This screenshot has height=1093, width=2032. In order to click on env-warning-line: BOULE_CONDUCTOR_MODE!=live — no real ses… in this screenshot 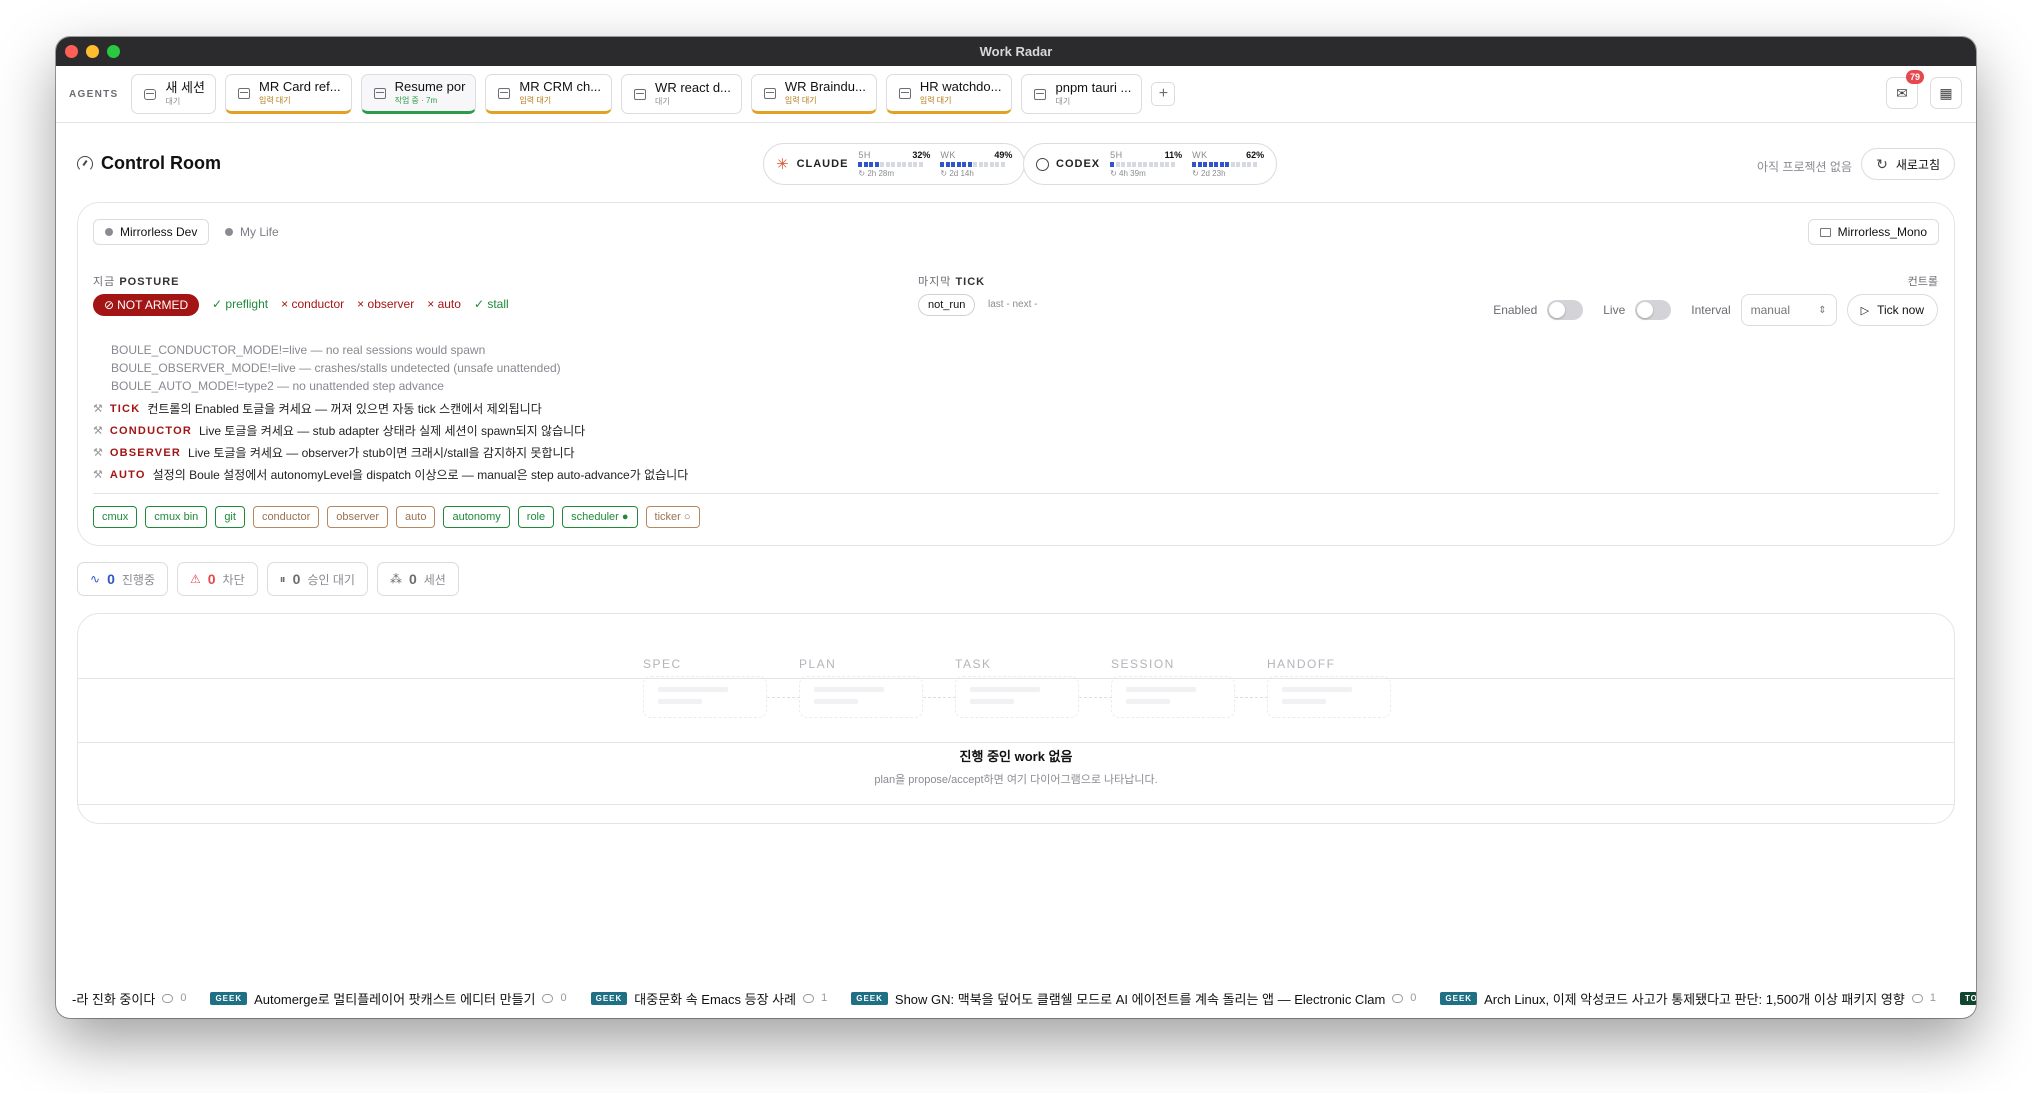, I will do `click(298, 350)`.